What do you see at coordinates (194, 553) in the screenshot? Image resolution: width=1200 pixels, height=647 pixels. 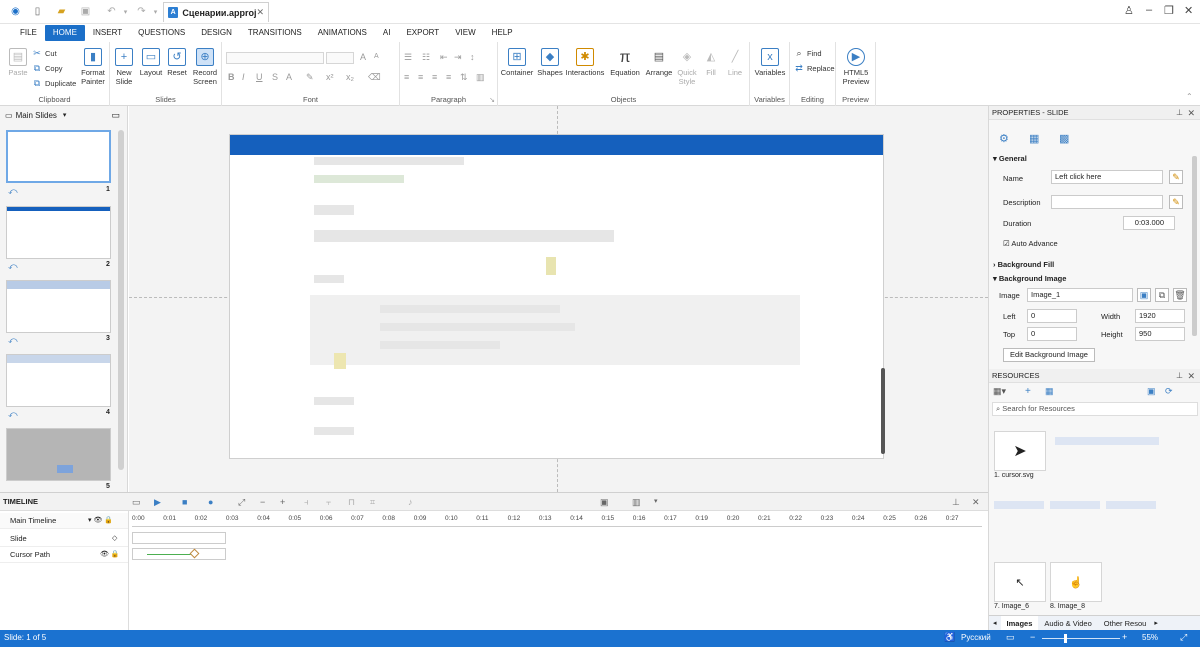 I see `keyframe-icon` at bounding box center [194, 553].